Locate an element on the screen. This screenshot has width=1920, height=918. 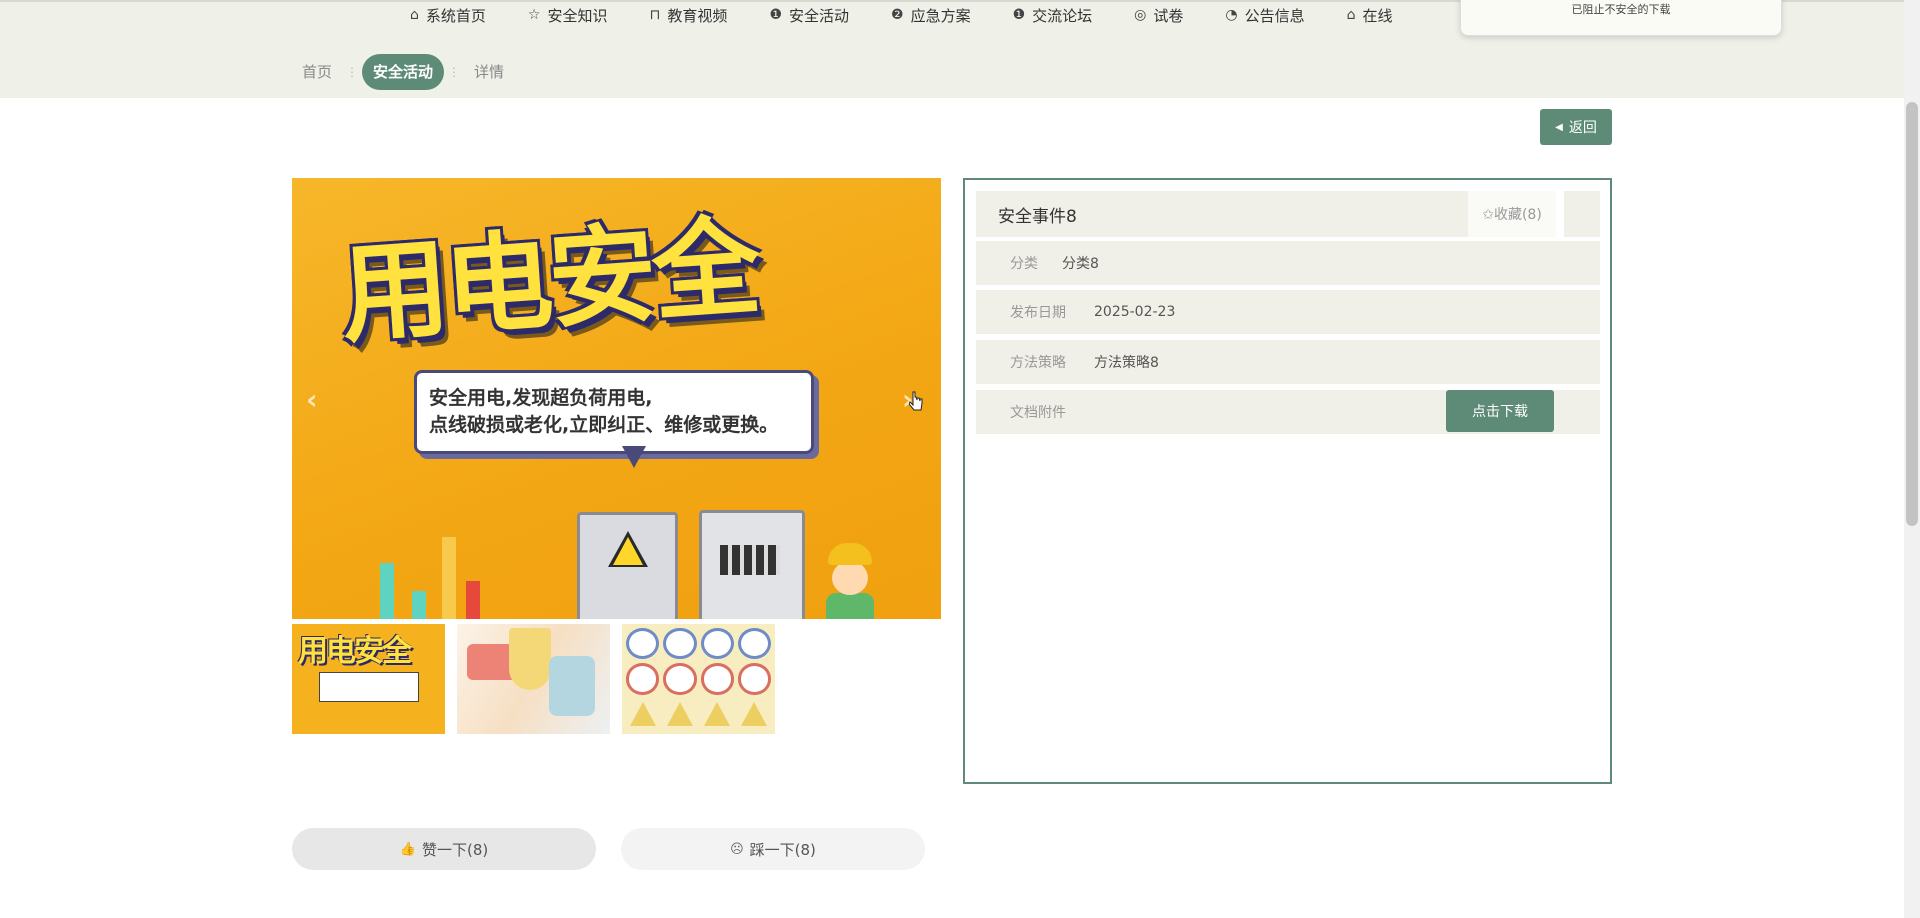
switch-box-illustration is located at coordinates (752, 564).